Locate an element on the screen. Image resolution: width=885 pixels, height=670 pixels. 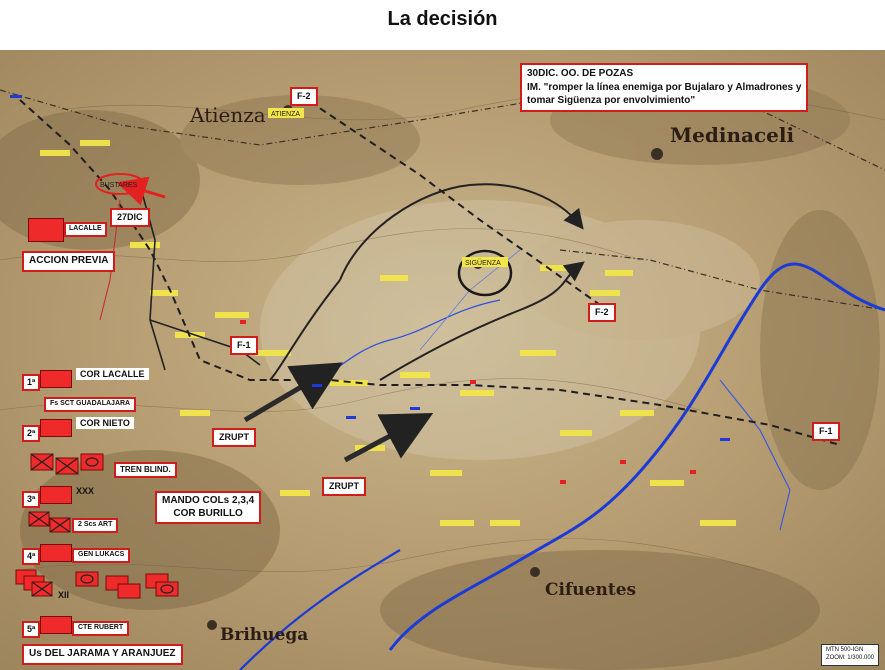
map-source-line-2: ZOOM: 1/300.000 is located at coordinates (849, 658).